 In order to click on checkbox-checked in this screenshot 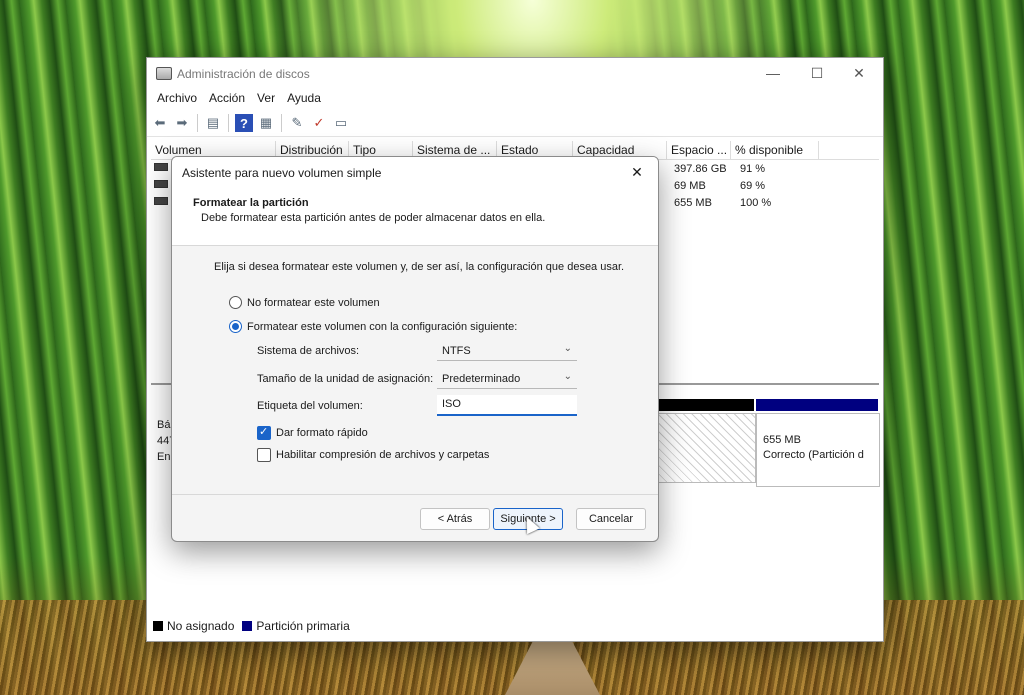, I will do `click(264, 432)`.